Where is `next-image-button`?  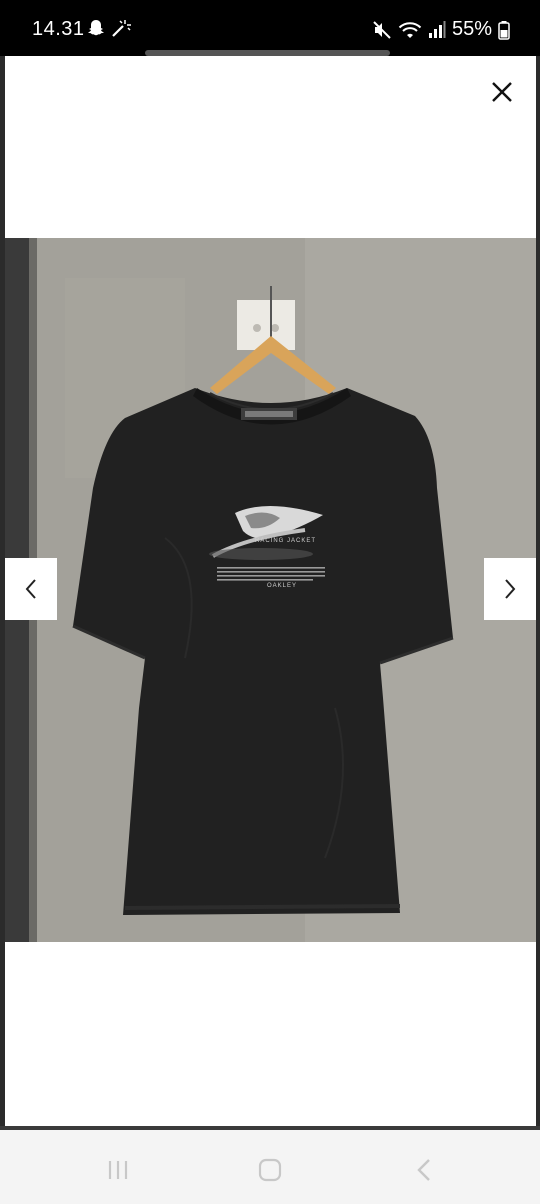
next-image-button is located at coordinates (510, 589).